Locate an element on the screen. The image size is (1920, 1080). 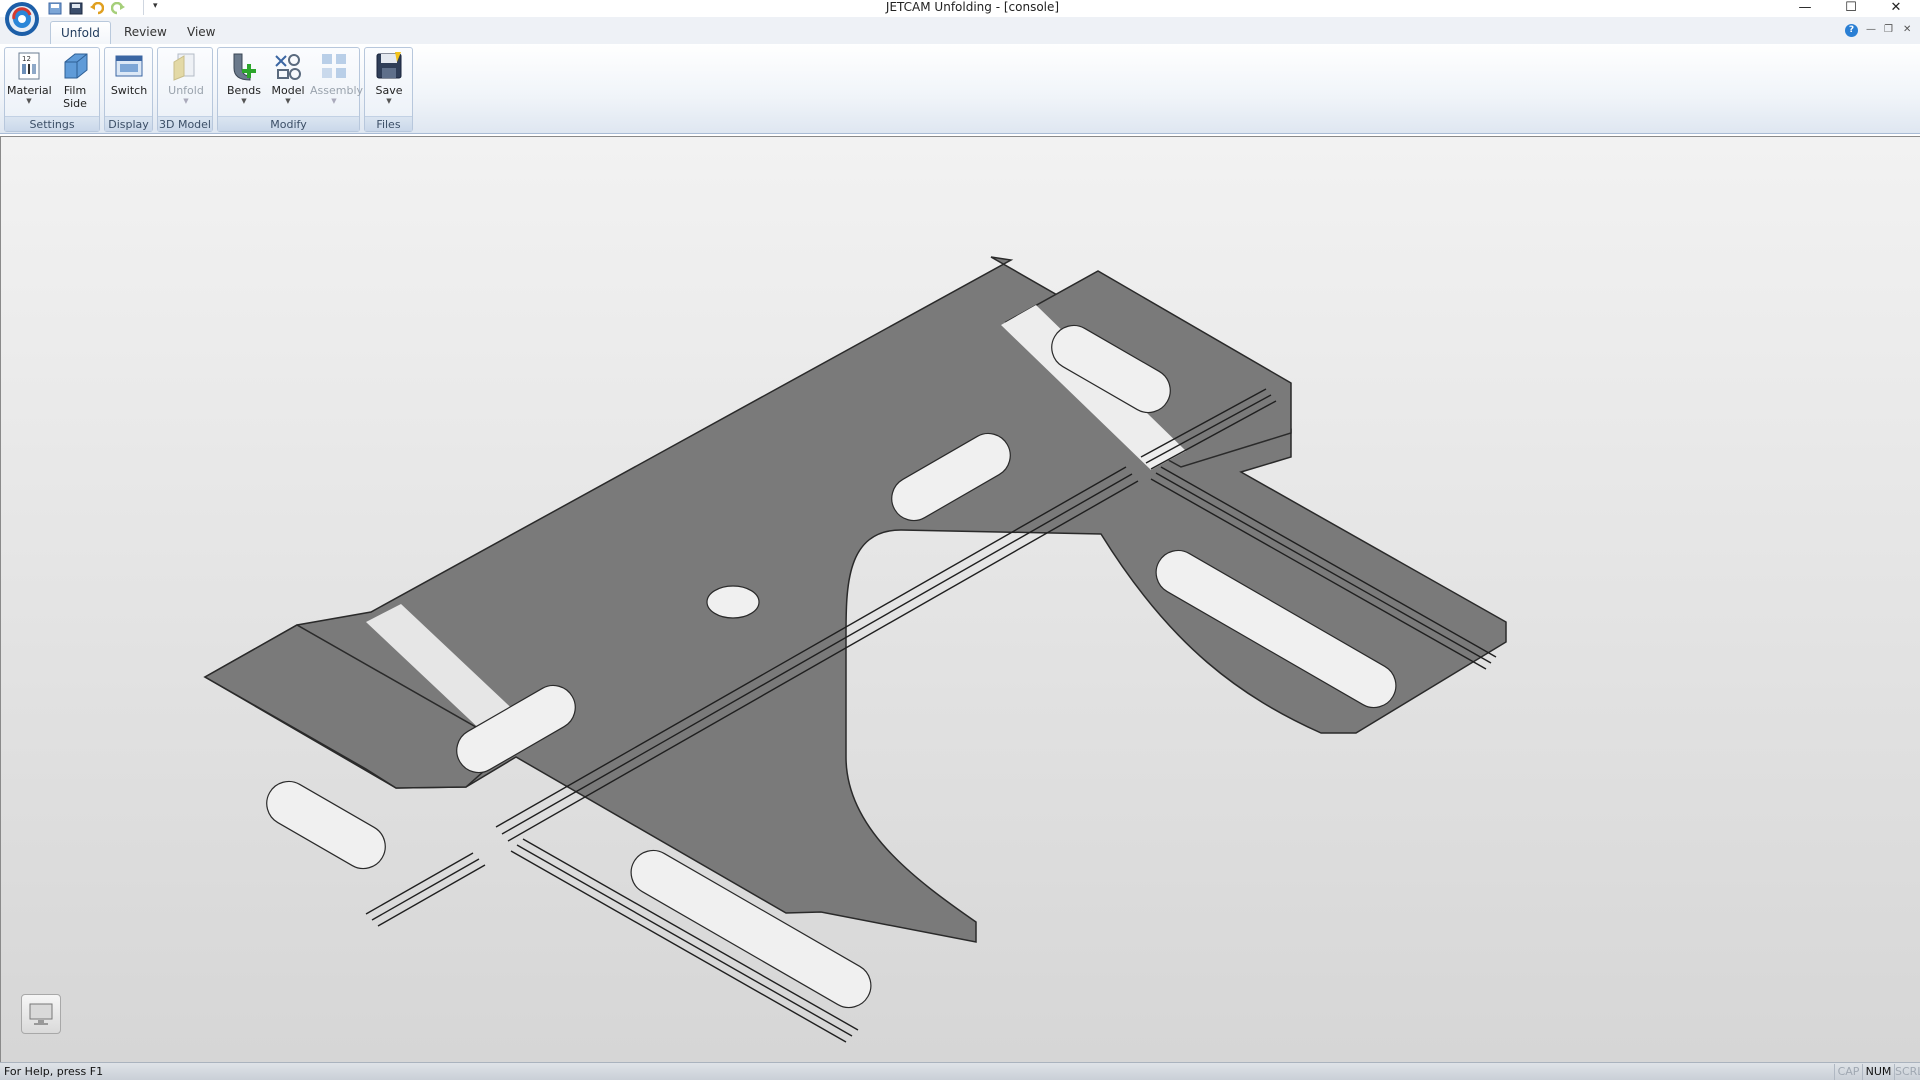
bends-icon is located at coordinates (244, 67).